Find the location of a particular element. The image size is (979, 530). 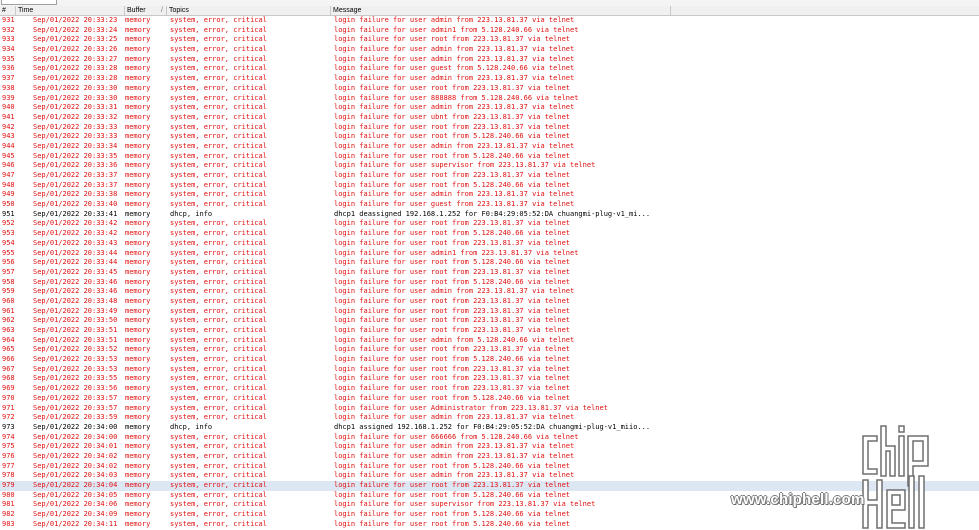

row-time: Sep/01/2022 20:33:31 is located at coordinates (75, 107).